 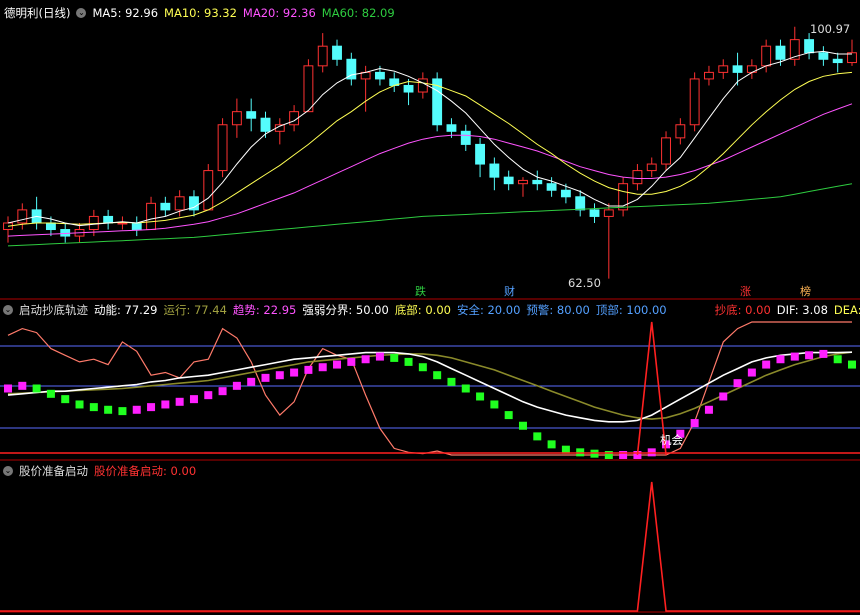 I want to click on event-tag-drop: 跌, so click(x=420, y=291).